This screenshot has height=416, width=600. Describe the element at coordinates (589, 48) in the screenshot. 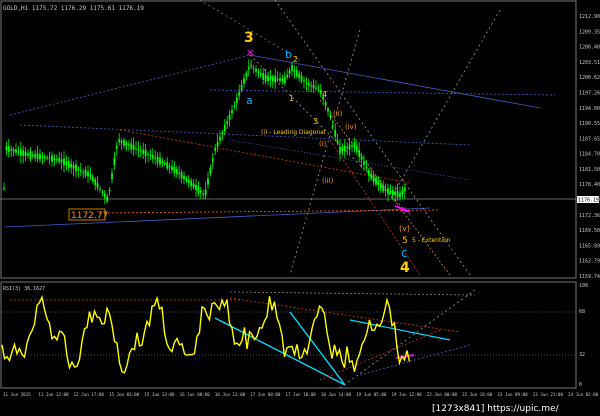

I see `price-axis-label: 1206.40` at that location.